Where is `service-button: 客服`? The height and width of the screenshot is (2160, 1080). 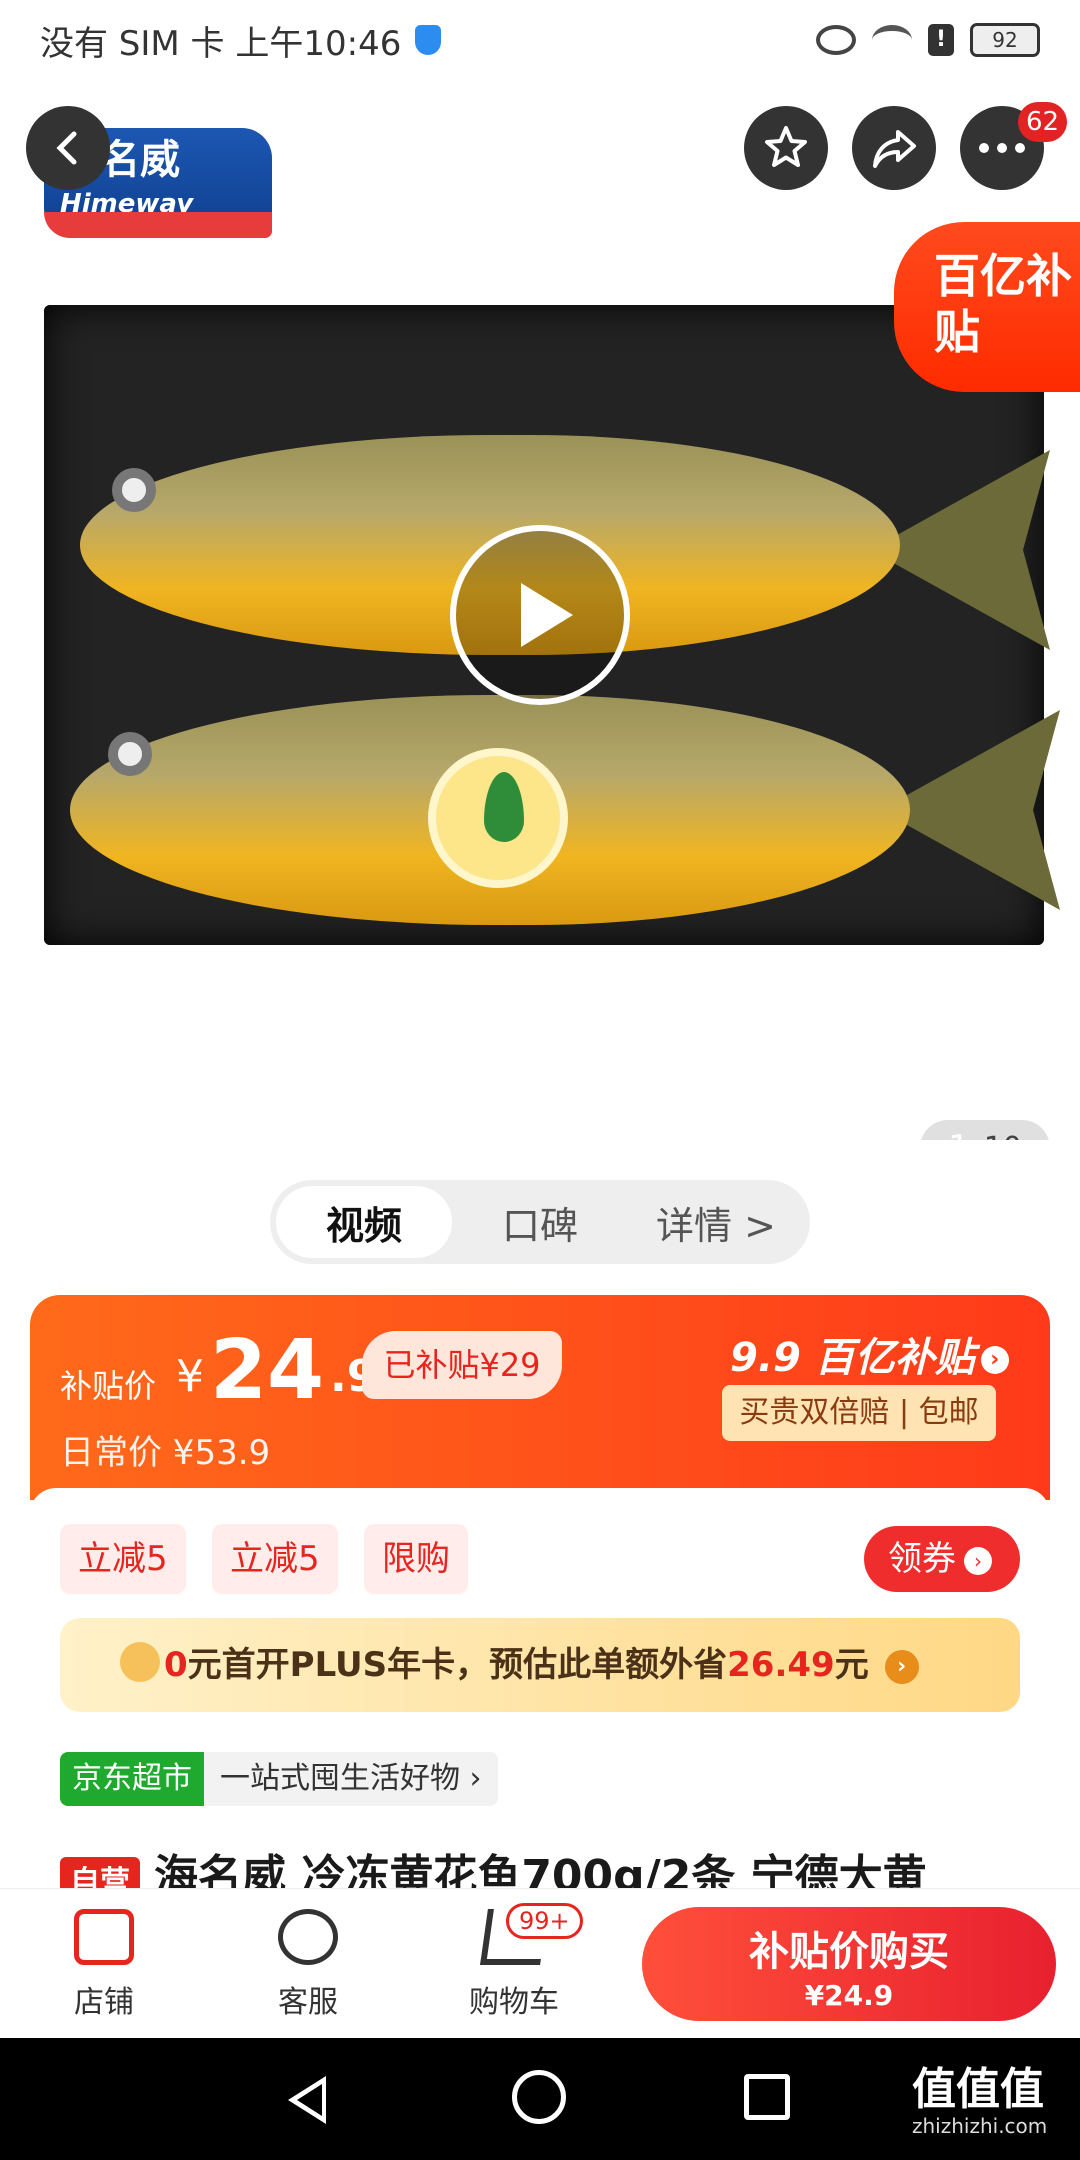
service-button: 客服 is located at coordinates (308, 1965).